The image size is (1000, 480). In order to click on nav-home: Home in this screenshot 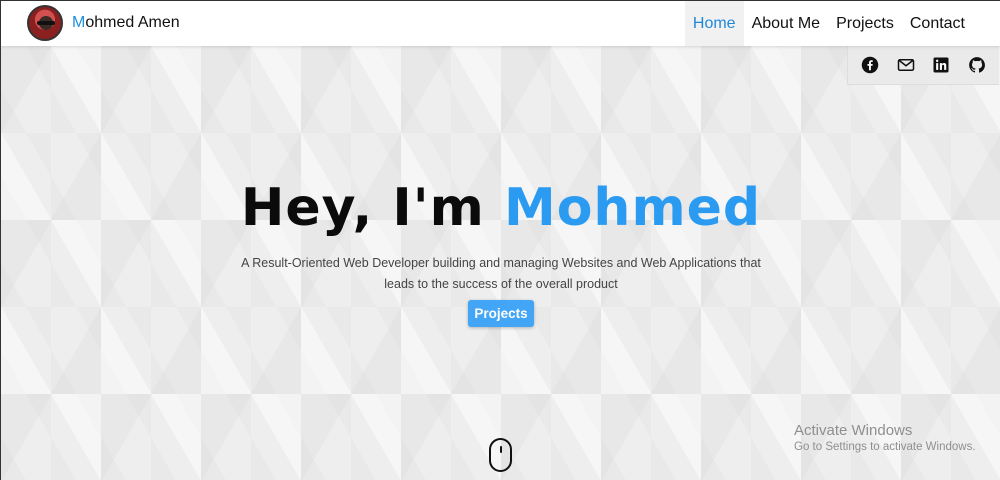, I will do `click(714, 23)`.